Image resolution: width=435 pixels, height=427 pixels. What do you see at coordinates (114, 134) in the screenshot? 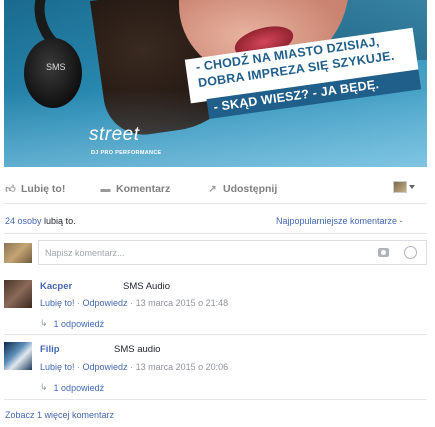
I see `brand-logo: street` at bounding box center [114, 134].